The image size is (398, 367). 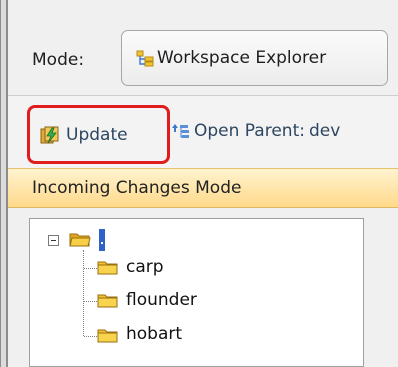 What do you see at coordinates (80, 240) in the screenshot?
I see `open-folder-icon` at bounding box center [80, 240].